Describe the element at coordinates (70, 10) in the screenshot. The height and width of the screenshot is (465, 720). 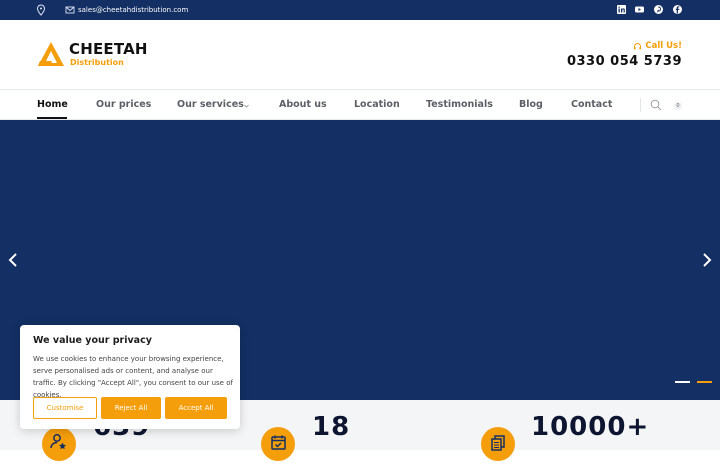
I see `mail-icon` at that location.